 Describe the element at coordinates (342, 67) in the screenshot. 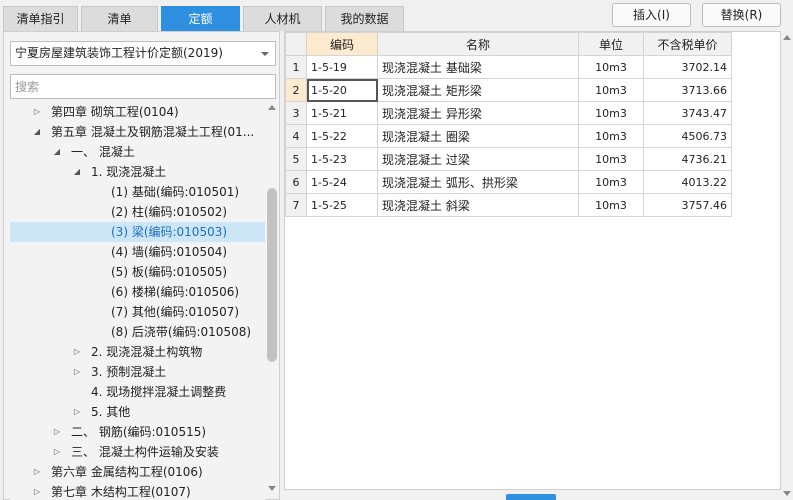

I see `cell-code: 1-5-19` at that location.